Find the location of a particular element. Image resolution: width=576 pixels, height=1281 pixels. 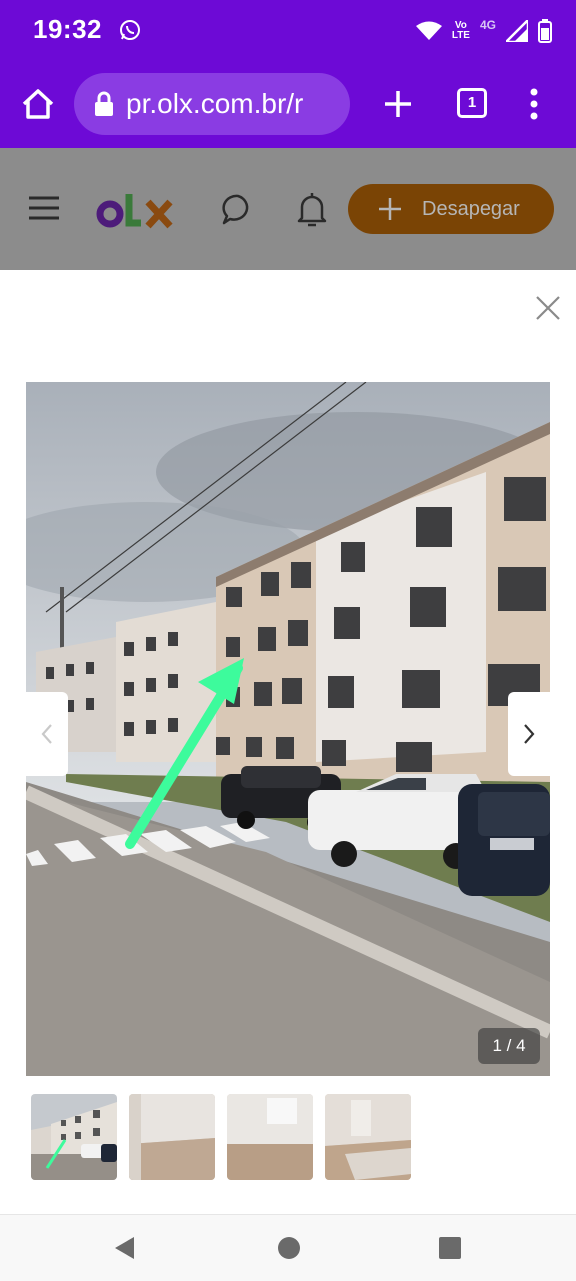

wifi-icon is located at coordinates (428, 30).